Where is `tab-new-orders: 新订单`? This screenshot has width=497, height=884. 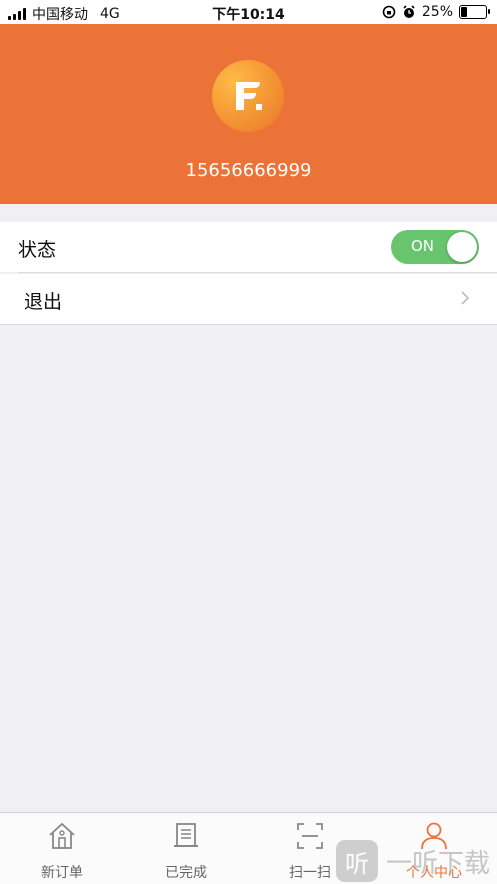 tab-new-orders: 新订单 is located at coordinates (62, 848).